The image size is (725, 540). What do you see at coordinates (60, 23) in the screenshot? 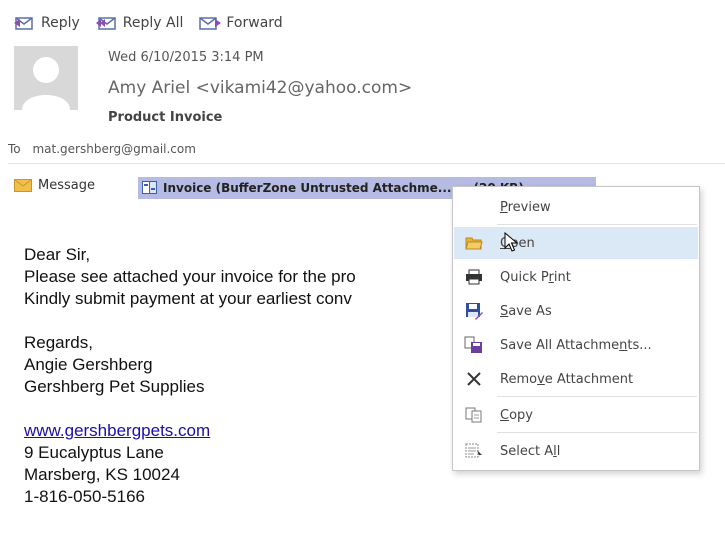
I see `reply-label: Reply` at bounding box center [60, 23].